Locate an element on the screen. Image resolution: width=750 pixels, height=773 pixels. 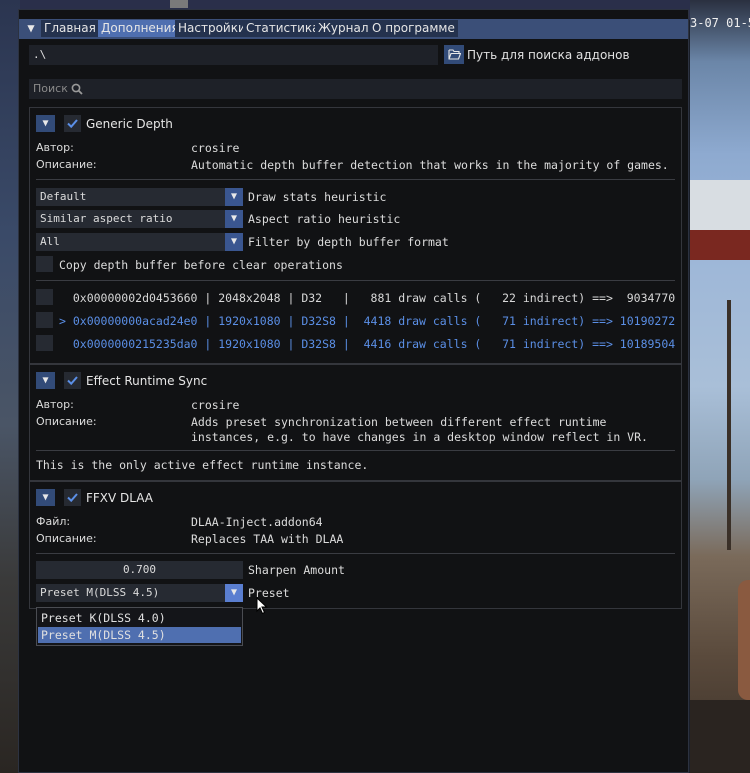
aspect-ratio-label: Aspect ratio heuristic is located at coordinates (324, 219).